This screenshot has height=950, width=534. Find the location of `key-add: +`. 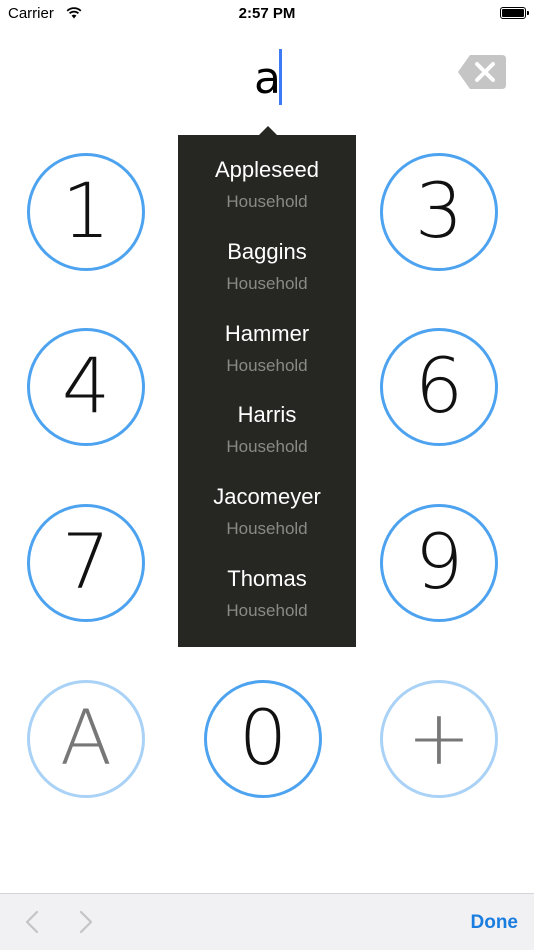

key-add: + is located at coordinates (439, 739).